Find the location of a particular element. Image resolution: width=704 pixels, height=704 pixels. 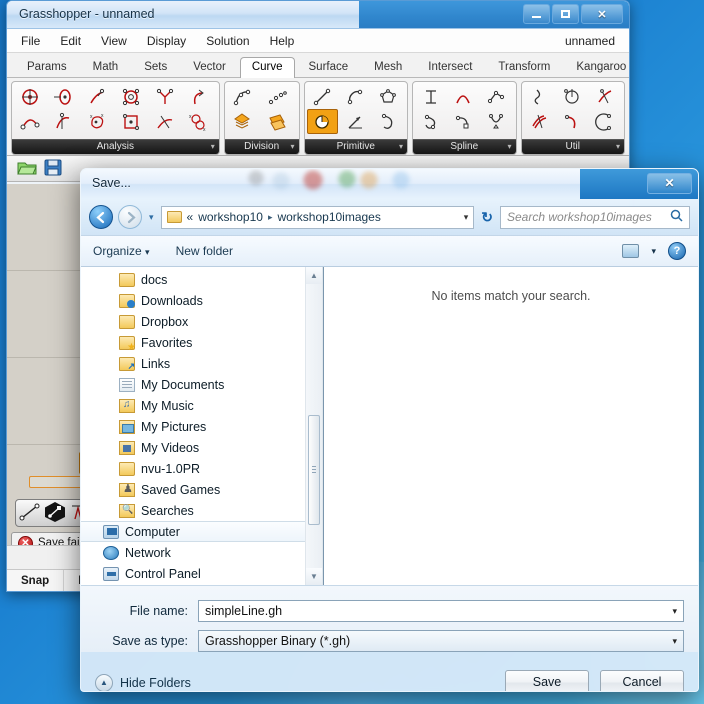

bounding-box-icon is located at coordinates (130, 121).